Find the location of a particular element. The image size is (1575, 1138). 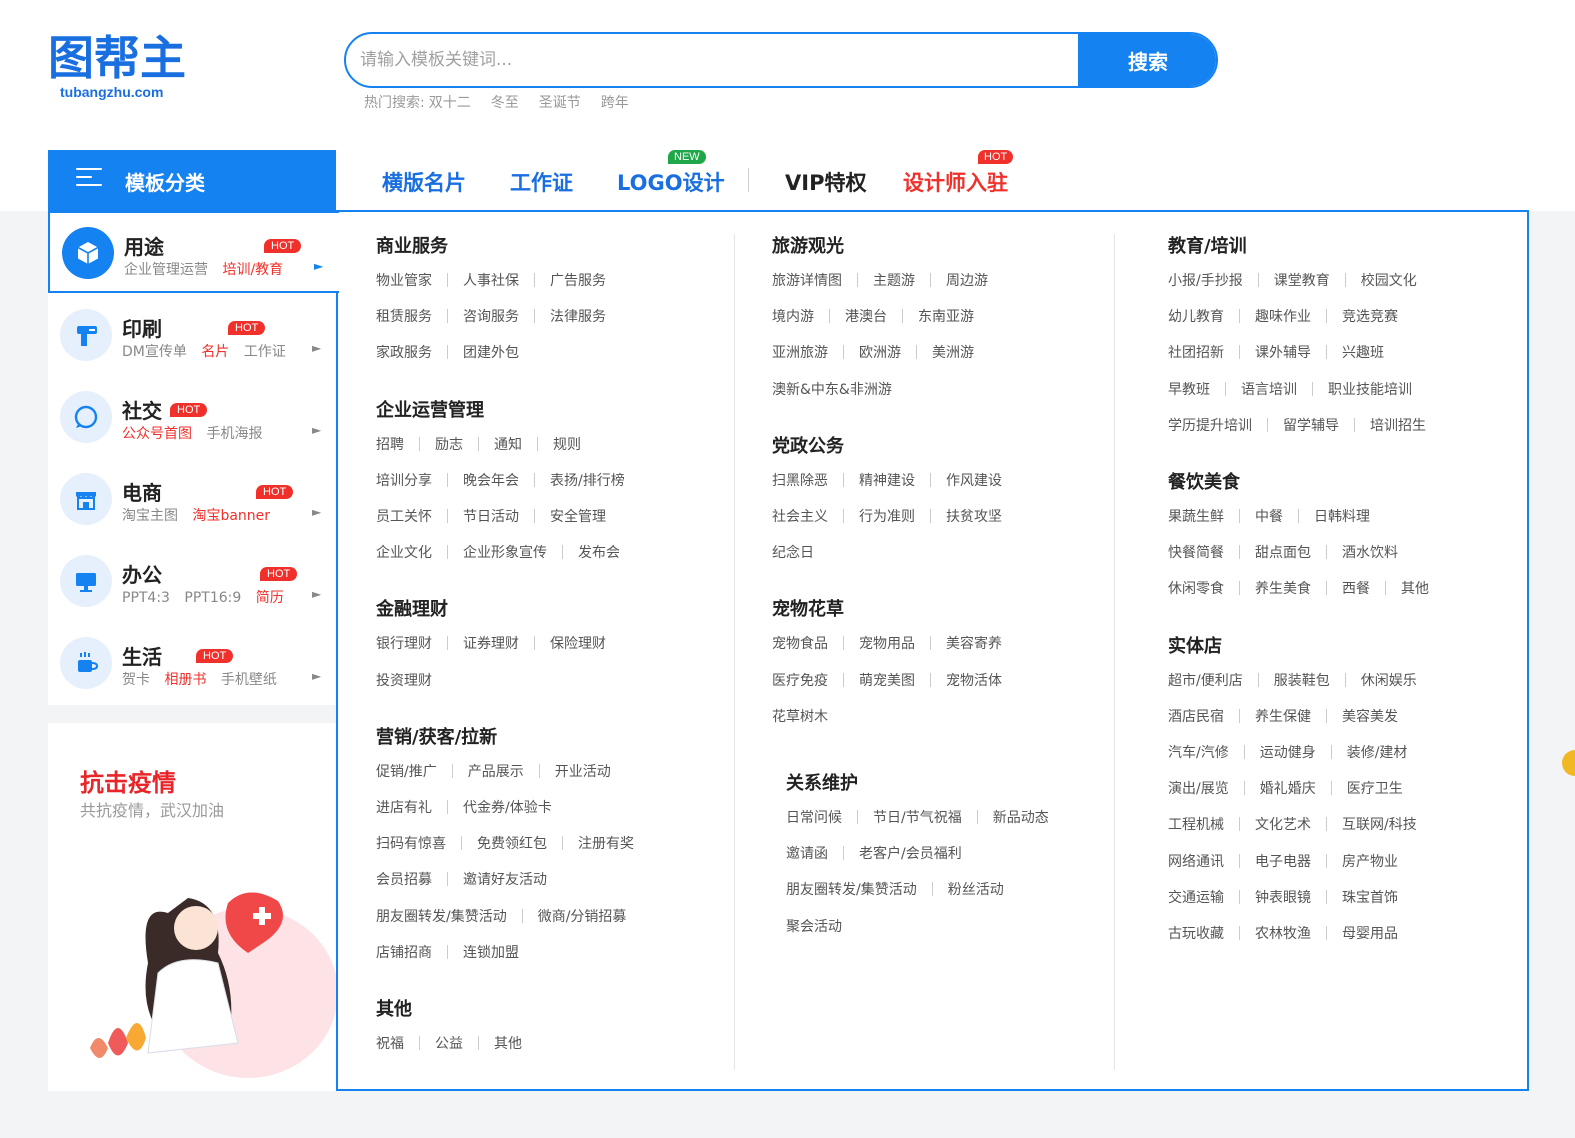

category-link: 企业文化 is located at coordinates (404, 552).